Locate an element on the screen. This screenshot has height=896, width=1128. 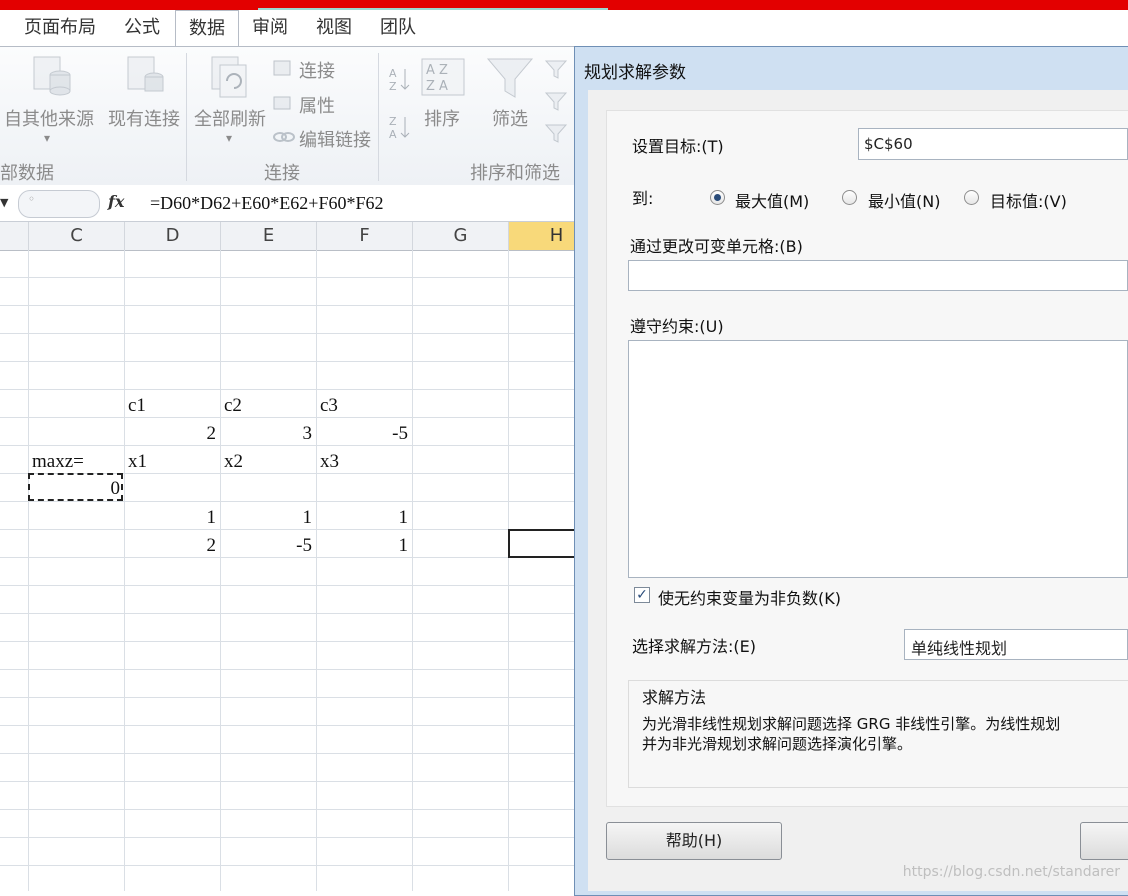
constraints-list is located at coordinates (878, 459).